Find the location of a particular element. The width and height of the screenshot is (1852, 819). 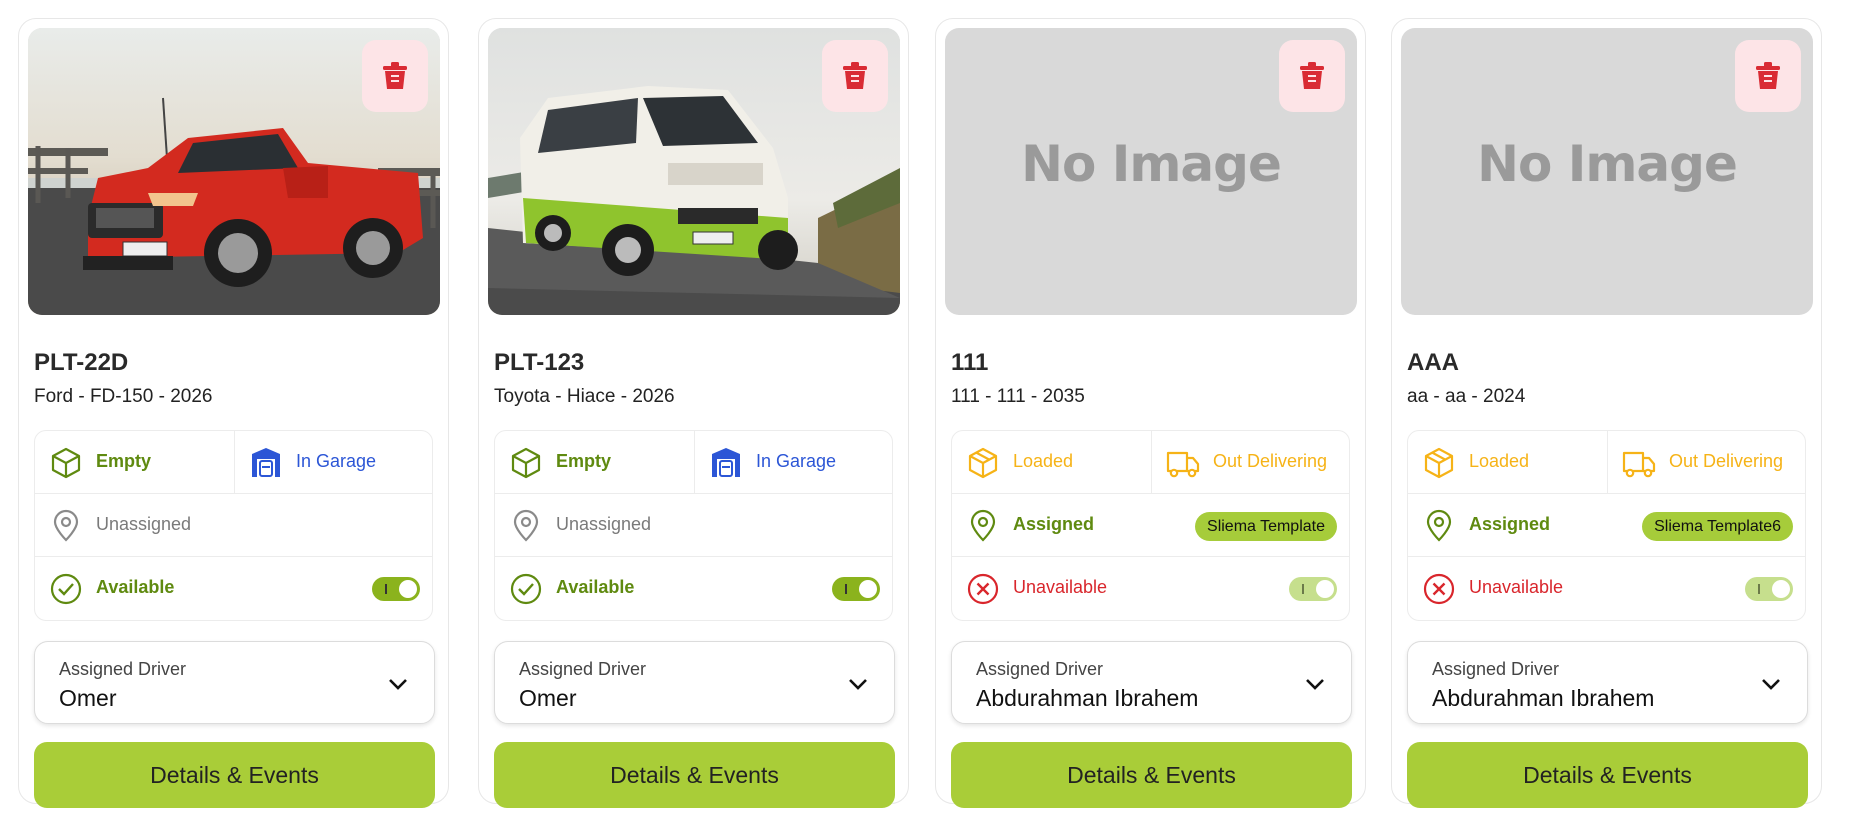

assignment-status: Assigned Sliema Template6 is located at coordinates (1606, 525).